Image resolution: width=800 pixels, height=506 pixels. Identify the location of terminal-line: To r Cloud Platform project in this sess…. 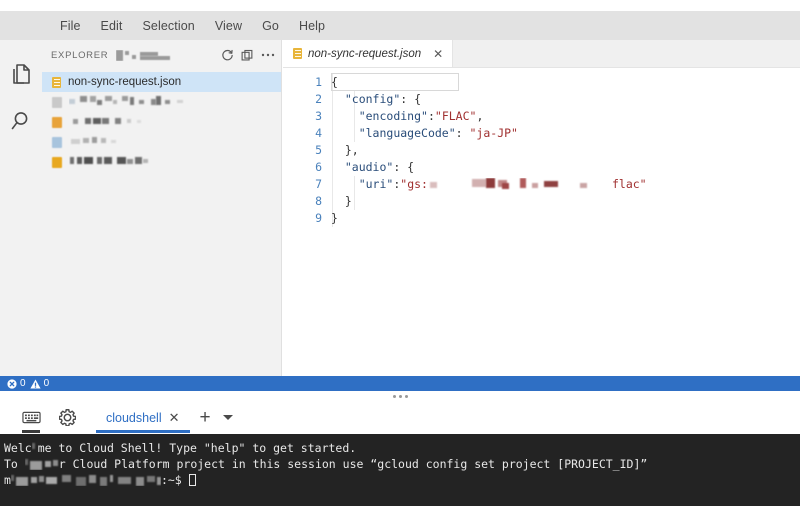
(326, 464).